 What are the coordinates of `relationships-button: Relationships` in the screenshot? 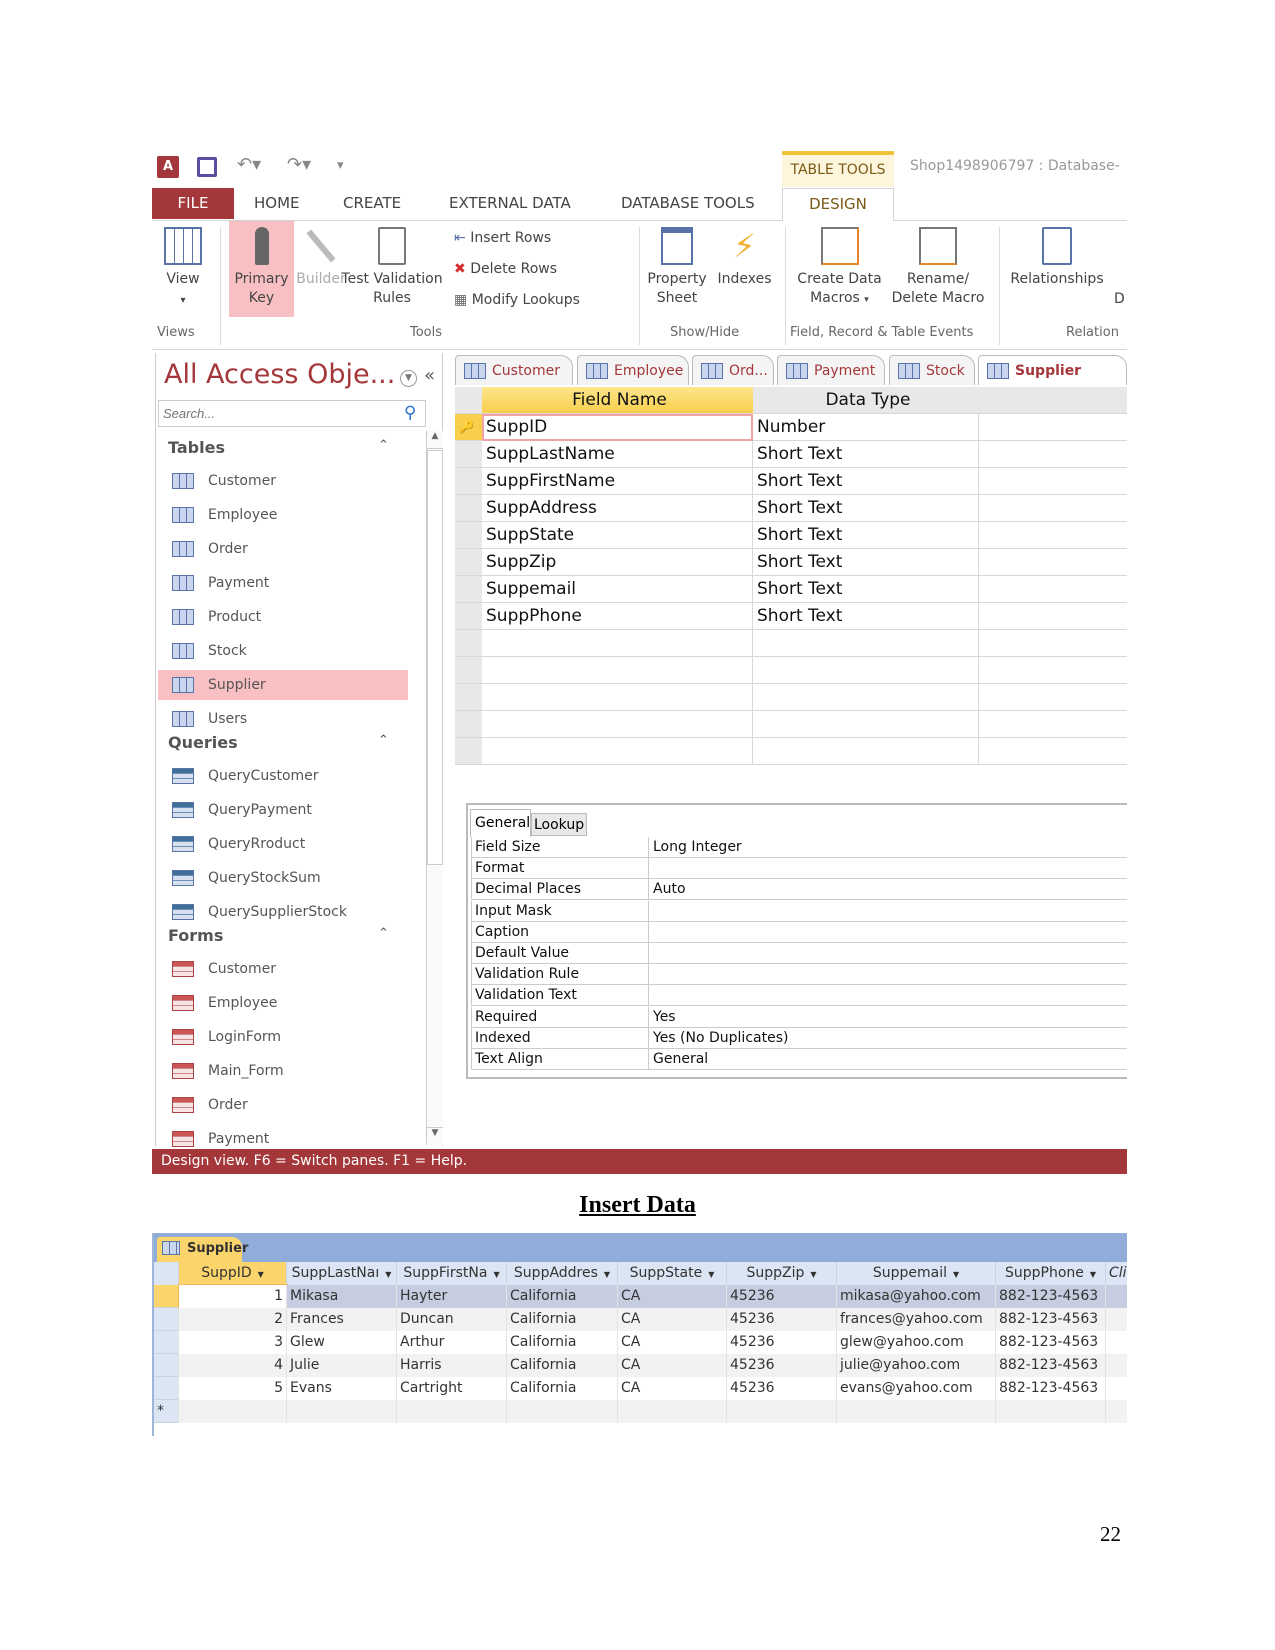 It's located at (1057, 255).